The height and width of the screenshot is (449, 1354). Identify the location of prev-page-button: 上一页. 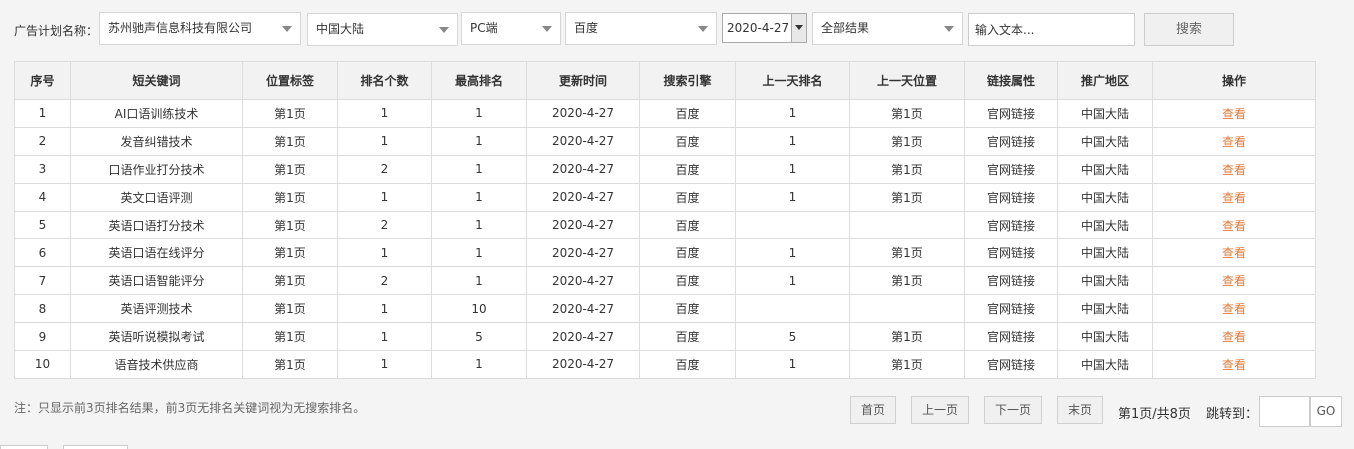
(940, 410).